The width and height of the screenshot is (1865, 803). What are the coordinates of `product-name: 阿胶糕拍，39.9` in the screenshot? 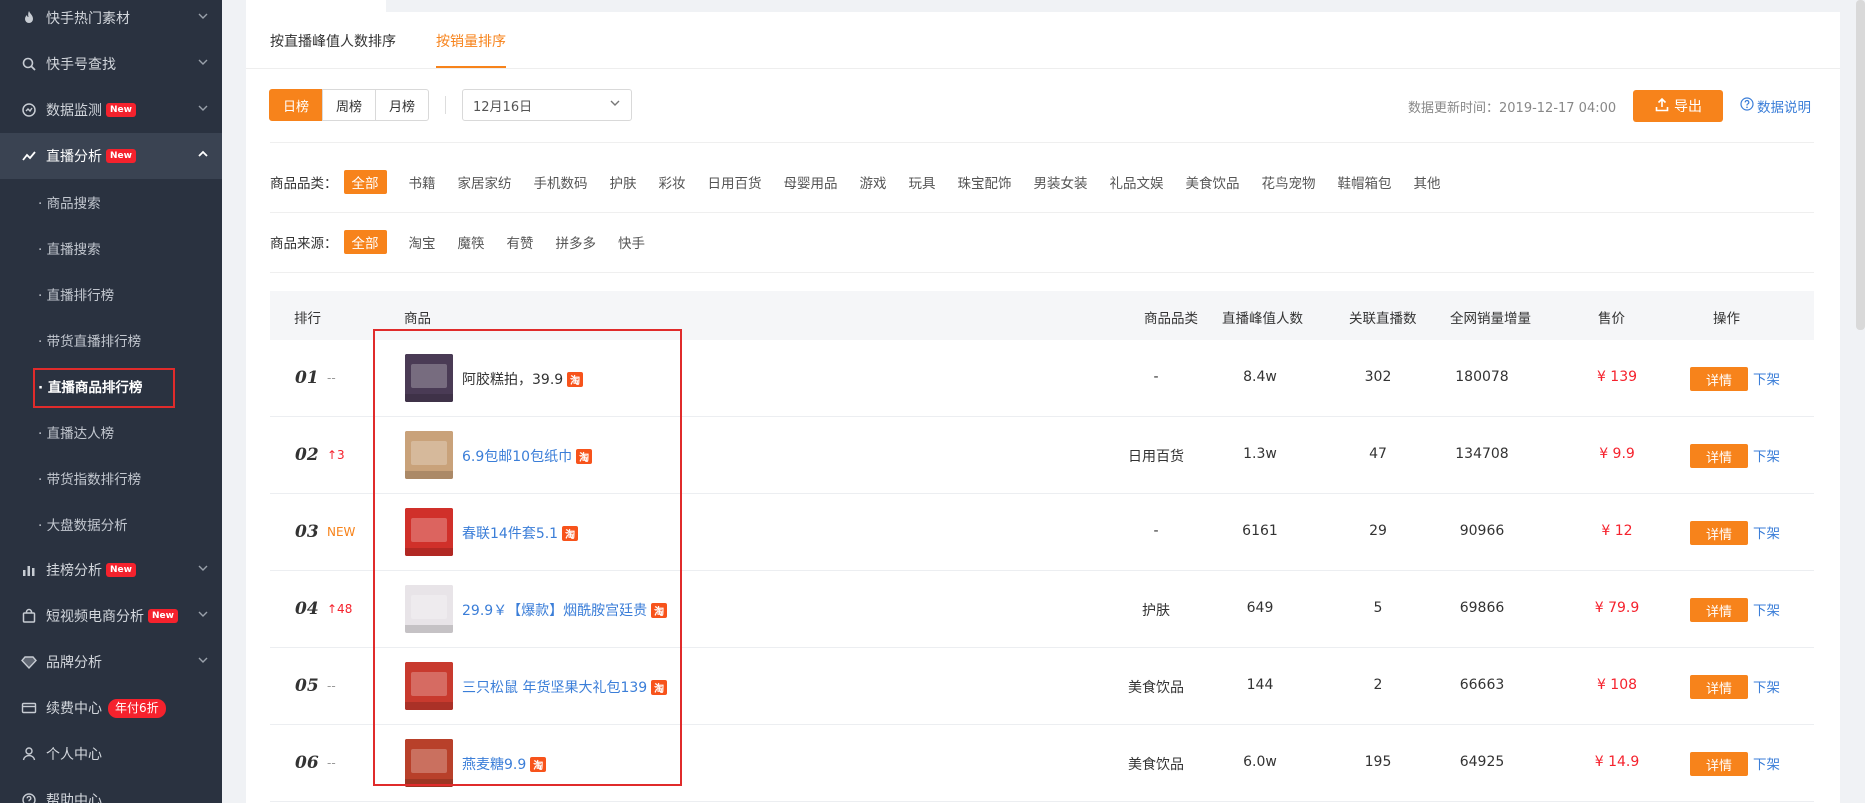 It's located at (513, 380).